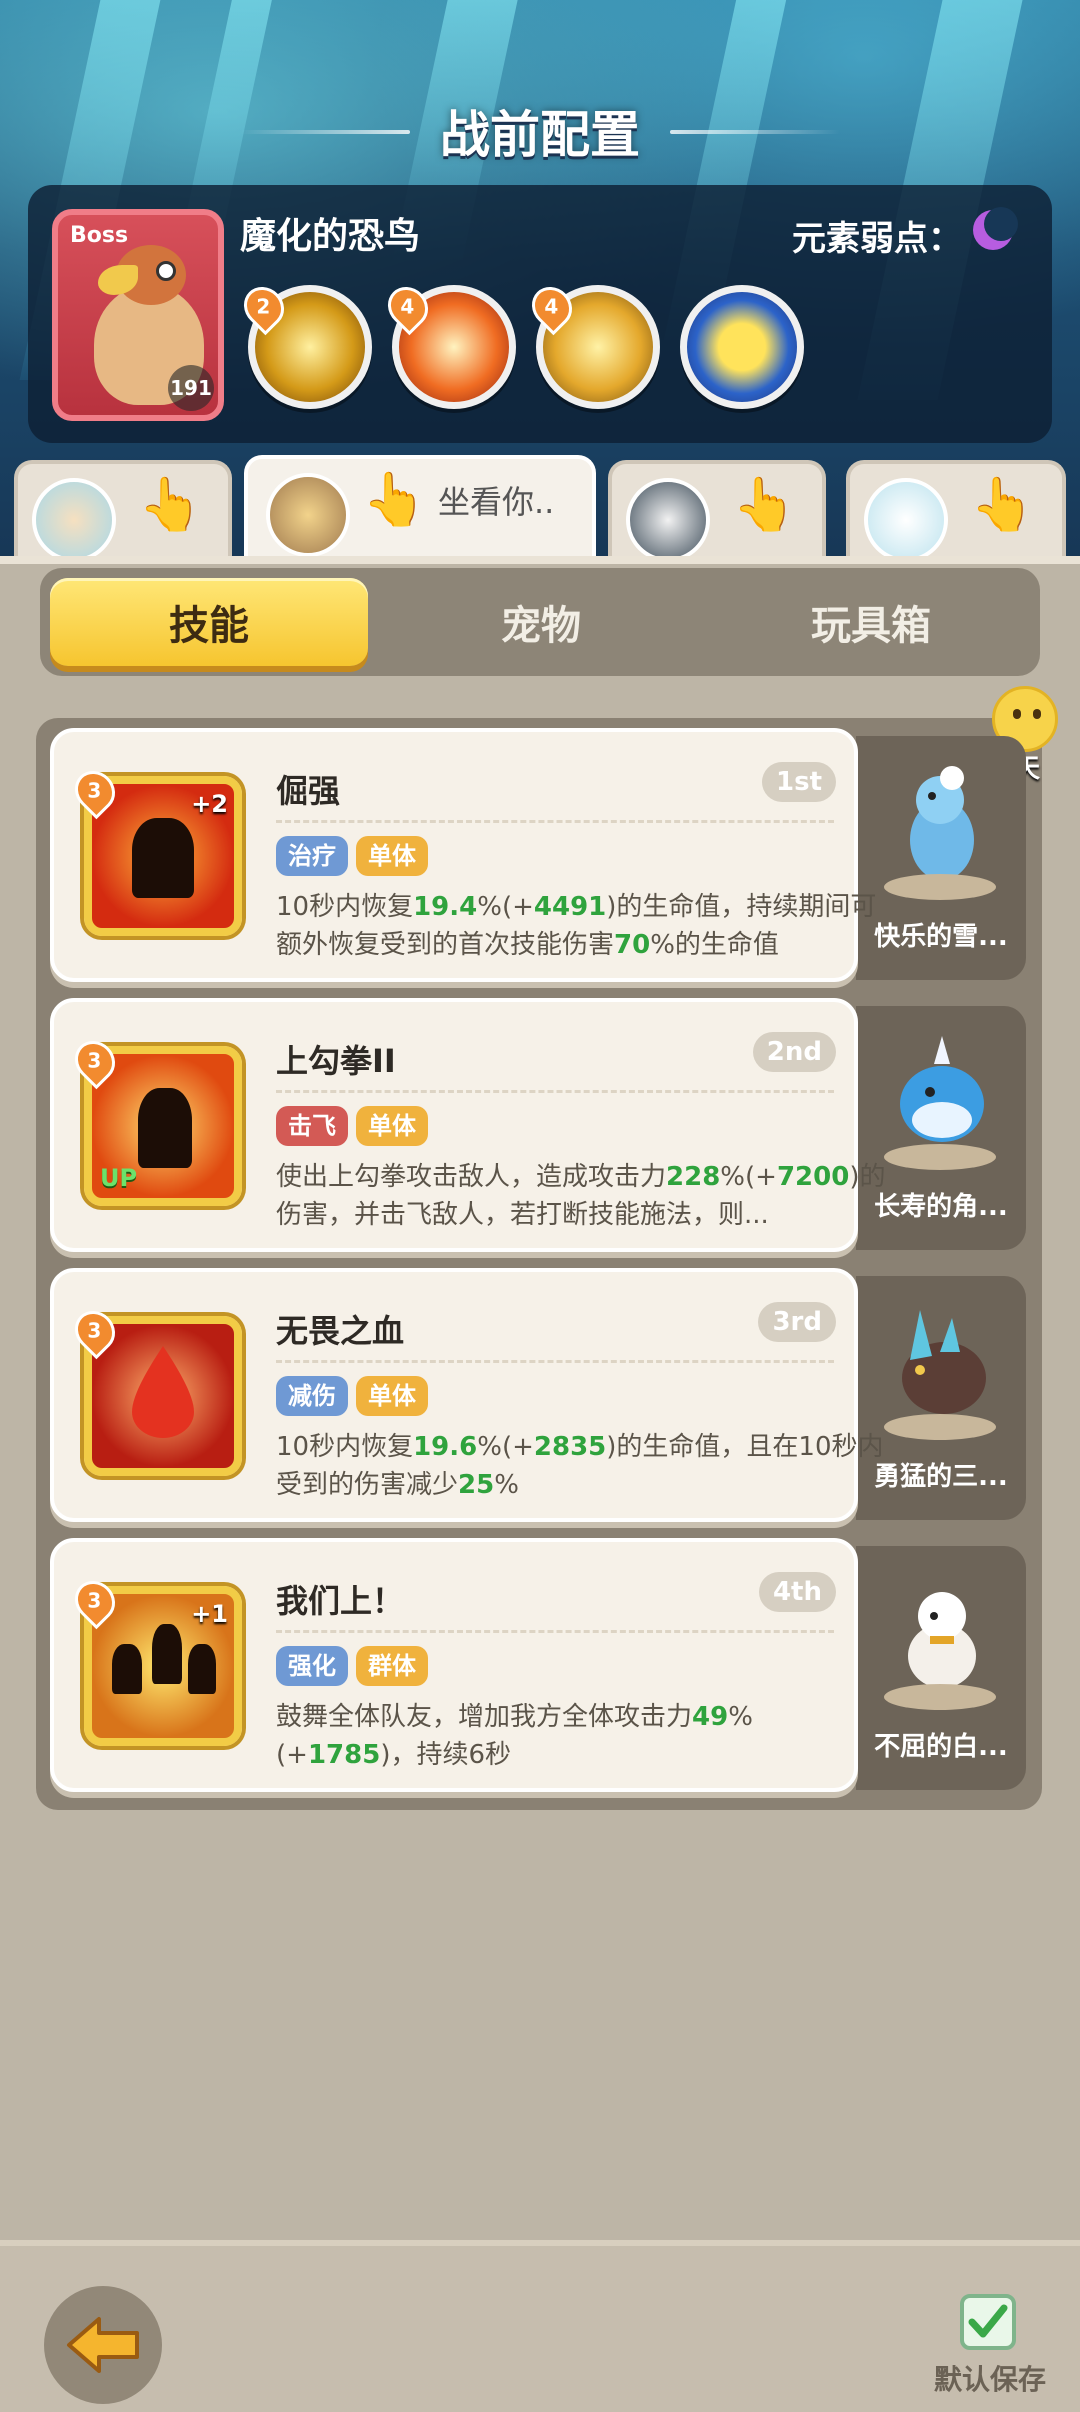  I want to click on boss-name: 魔化的恐鸟, so click(330, 236).